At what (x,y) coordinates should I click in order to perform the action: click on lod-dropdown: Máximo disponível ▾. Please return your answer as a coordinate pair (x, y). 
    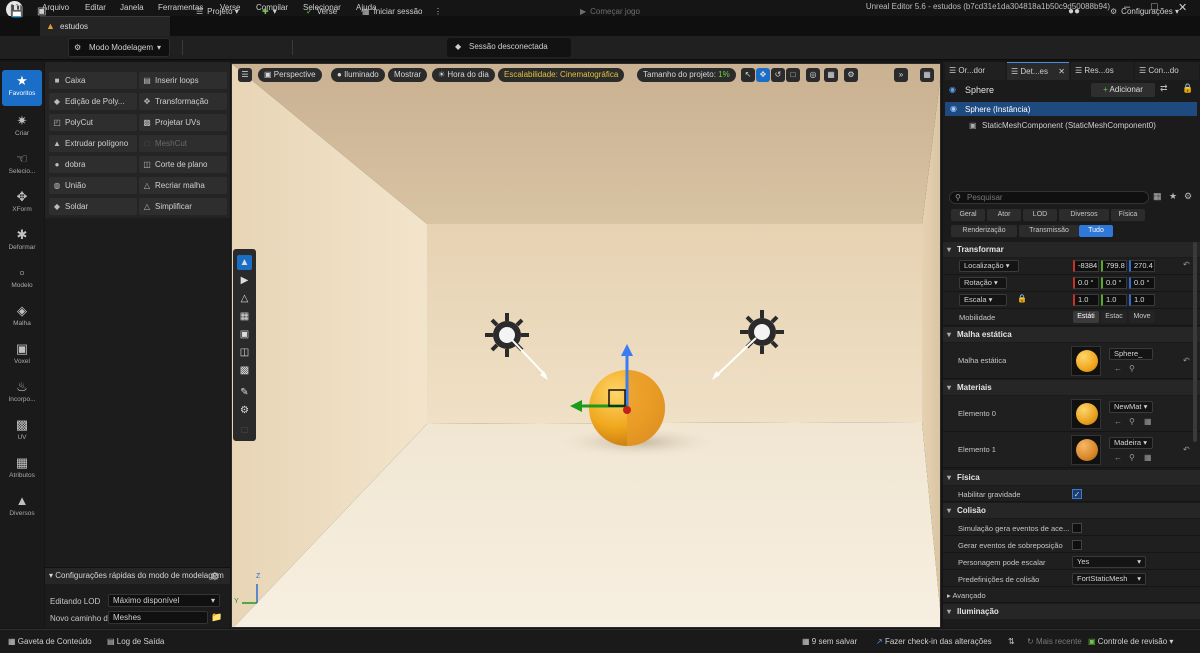
    Looking at the image, I should click on (164, 600).